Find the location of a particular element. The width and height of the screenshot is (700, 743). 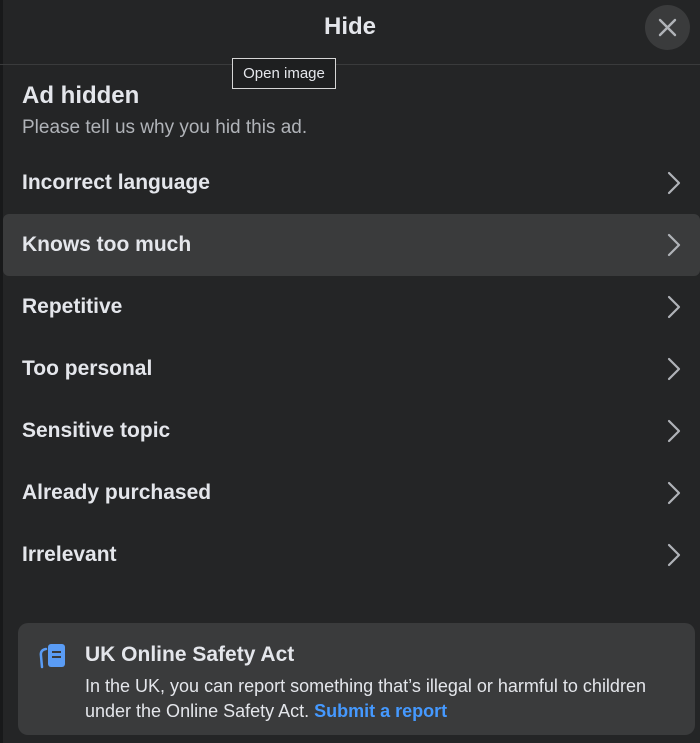

reason-label: Repetitive is located at coordinates (72, 306).